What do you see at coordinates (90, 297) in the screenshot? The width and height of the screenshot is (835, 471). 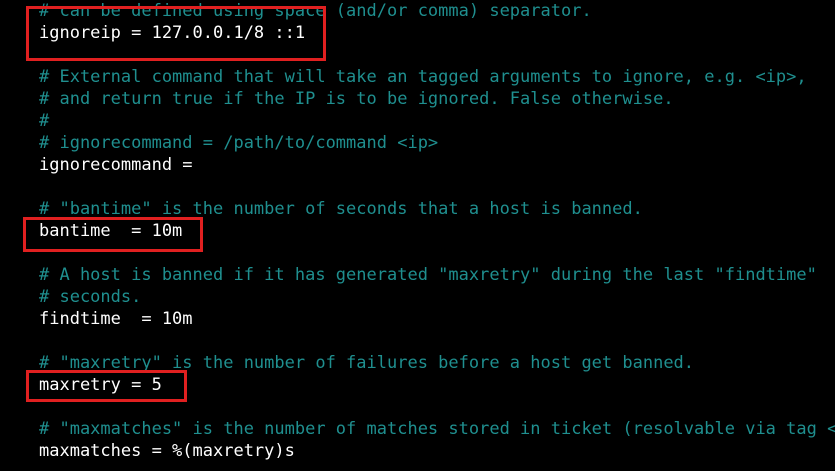 I see `comment-seconds: # seconds.` at bounding box center [90, 297].